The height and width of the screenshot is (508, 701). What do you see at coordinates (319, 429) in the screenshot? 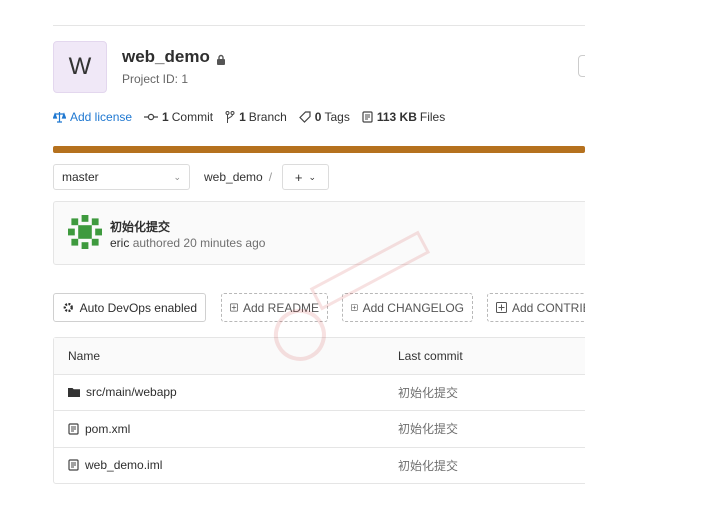
I see `table-row: pom.xml 初始化提交` at bounding box center [319, 429].